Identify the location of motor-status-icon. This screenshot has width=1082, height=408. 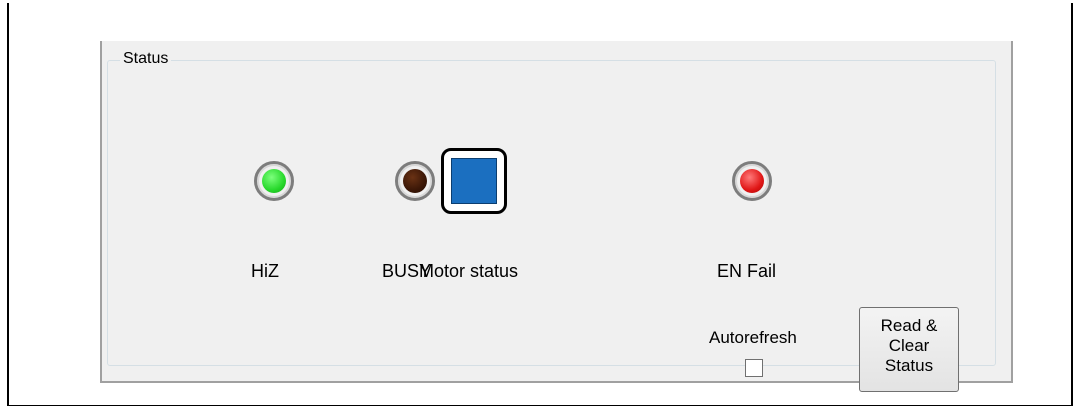
(474, 181).